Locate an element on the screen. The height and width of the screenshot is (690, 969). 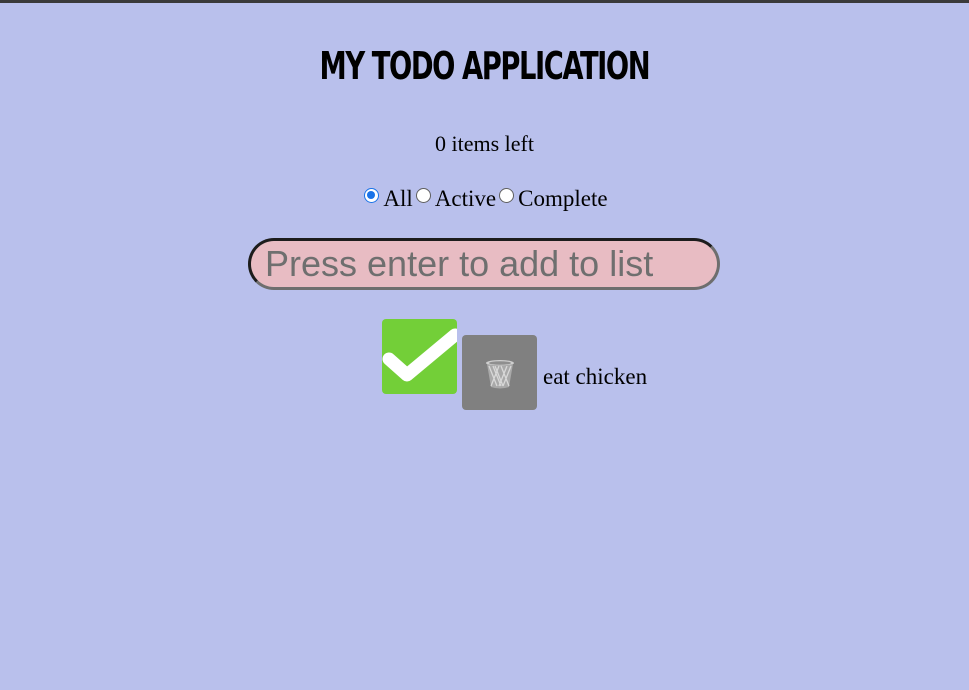
trash-icon is located at coordinates (499, 373).